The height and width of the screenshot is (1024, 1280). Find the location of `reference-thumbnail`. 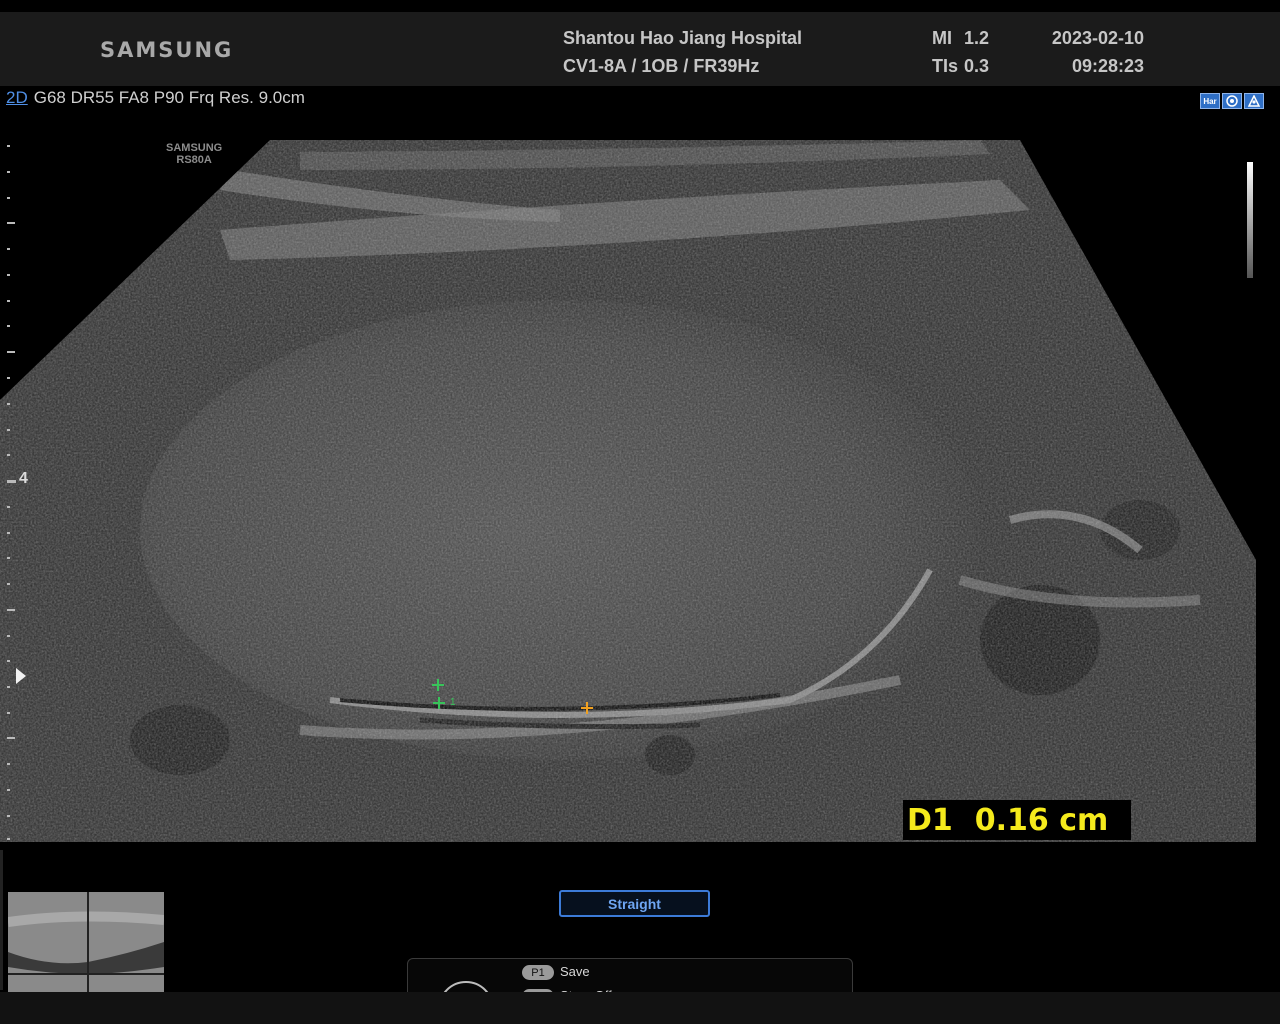

reference-thumbnail is located at coordinates (86, 942).